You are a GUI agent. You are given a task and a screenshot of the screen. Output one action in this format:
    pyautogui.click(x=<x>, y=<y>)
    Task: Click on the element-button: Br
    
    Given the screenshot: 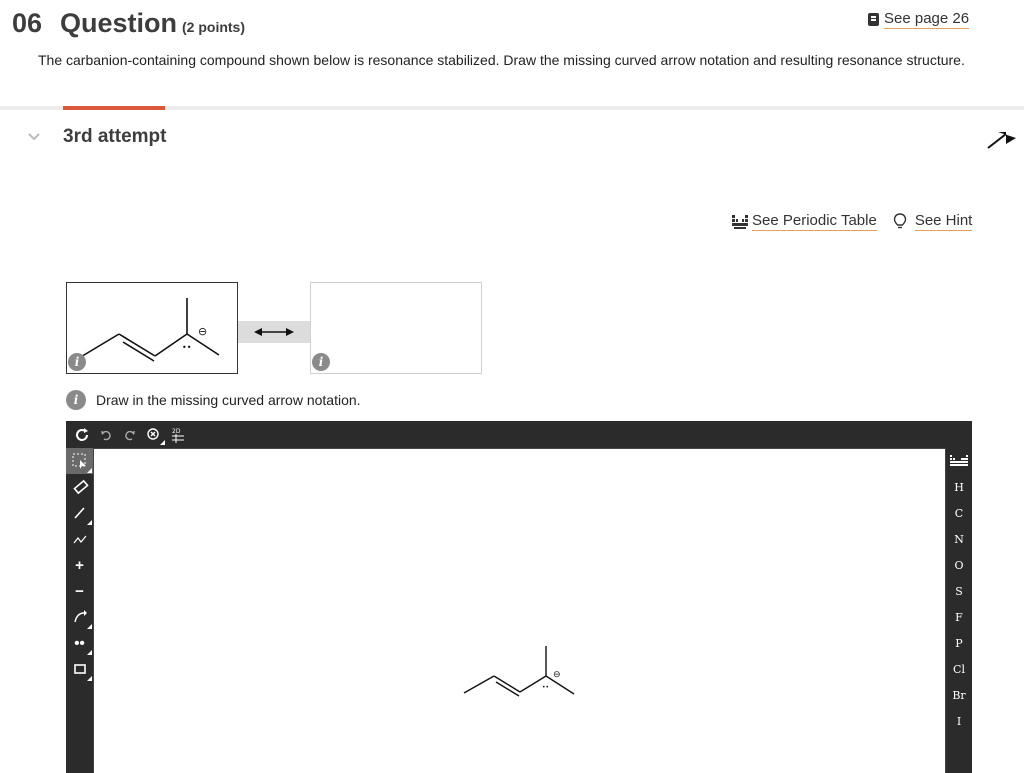 What is the action you would take?
    pyautogui.click(x=959, y=695)
    